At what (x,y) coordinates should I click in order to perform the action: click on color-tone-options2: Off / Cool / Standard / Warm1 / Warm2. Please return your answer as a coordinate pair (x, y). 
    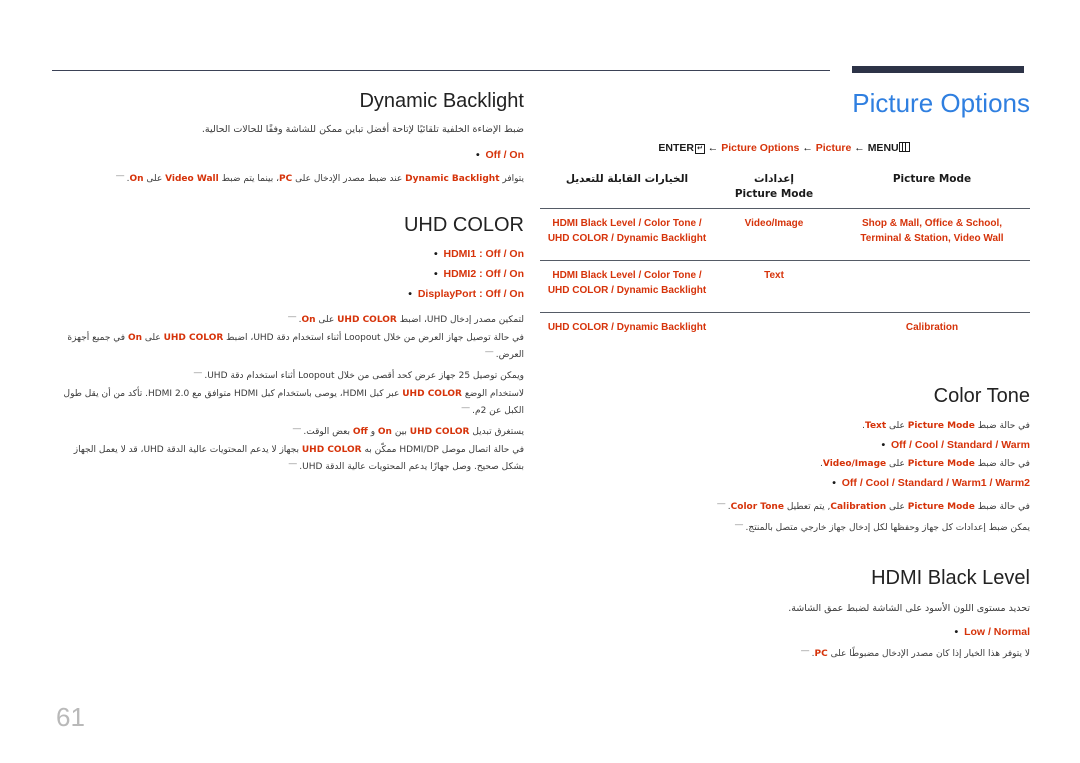
    Looking at the image, I should click on (935, 483).